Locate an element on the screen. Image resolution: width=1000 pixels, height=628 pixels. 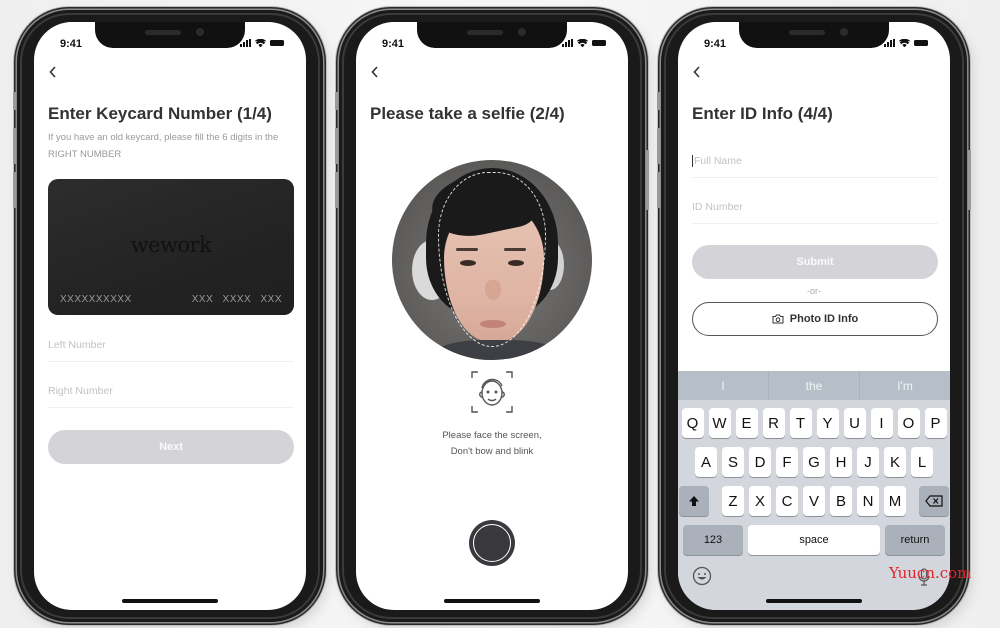
key: Y is located at coordinates (827, 423).